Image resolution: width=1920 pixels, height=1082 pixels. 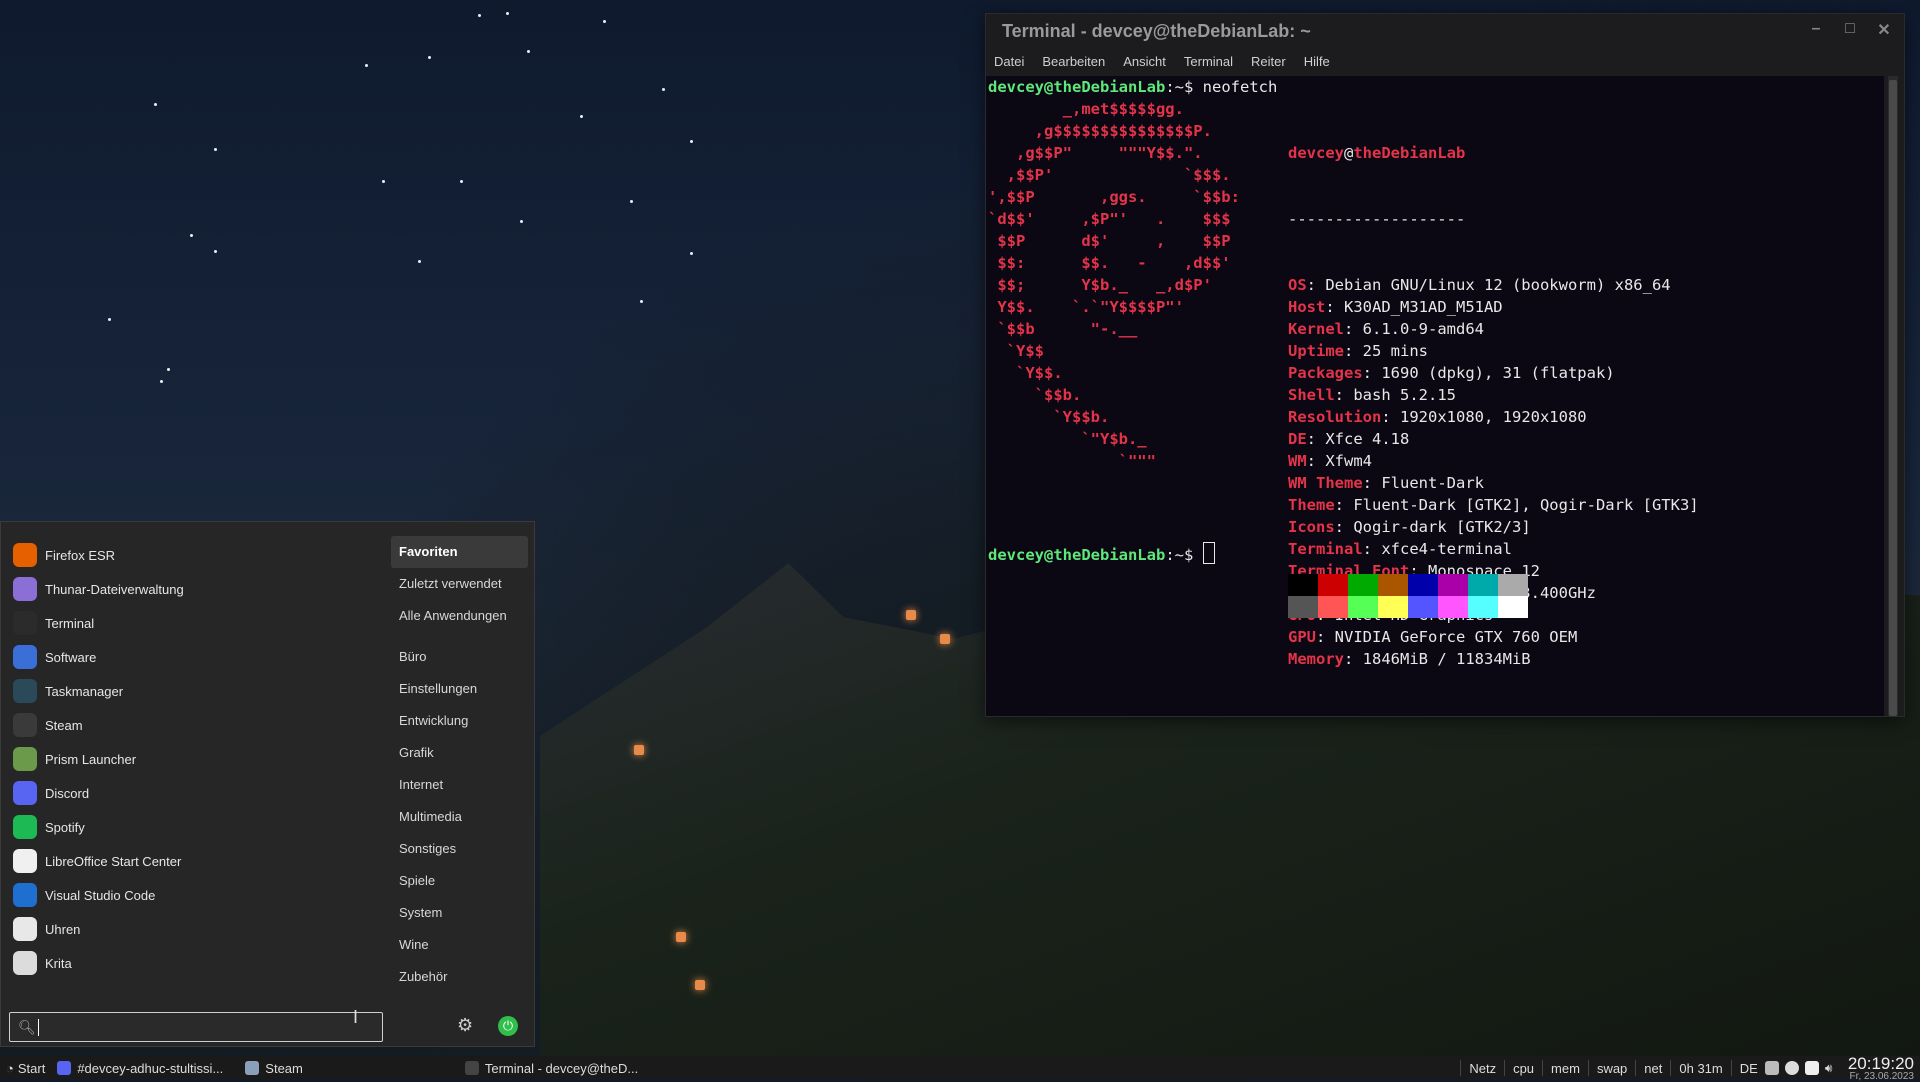 I want to click on steam-tray-icon, so click(x=1791, y=1068).